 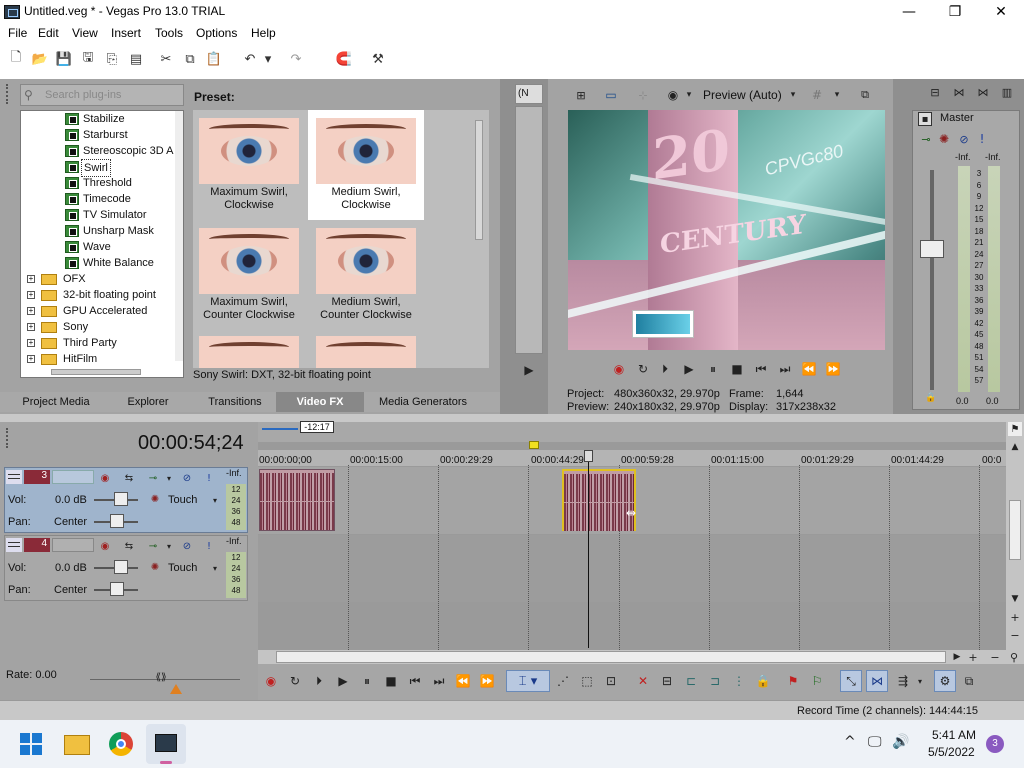 I want to click on menu-options: Options, so click(x=216, y=33).